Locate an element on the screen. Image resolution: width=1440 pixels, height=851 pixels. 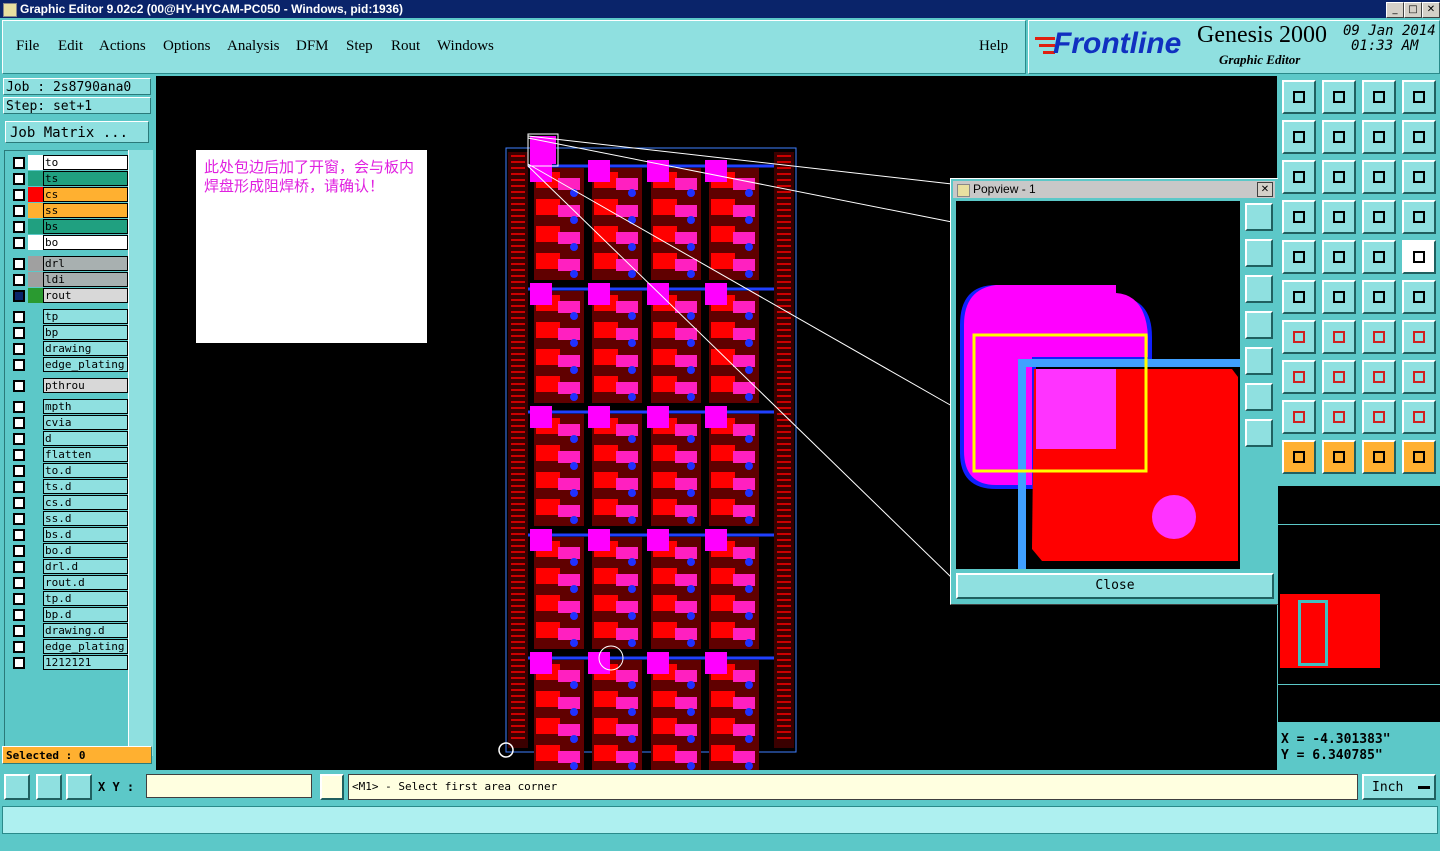
menu-analysis: Analysis is located at coordinates (253, 46).